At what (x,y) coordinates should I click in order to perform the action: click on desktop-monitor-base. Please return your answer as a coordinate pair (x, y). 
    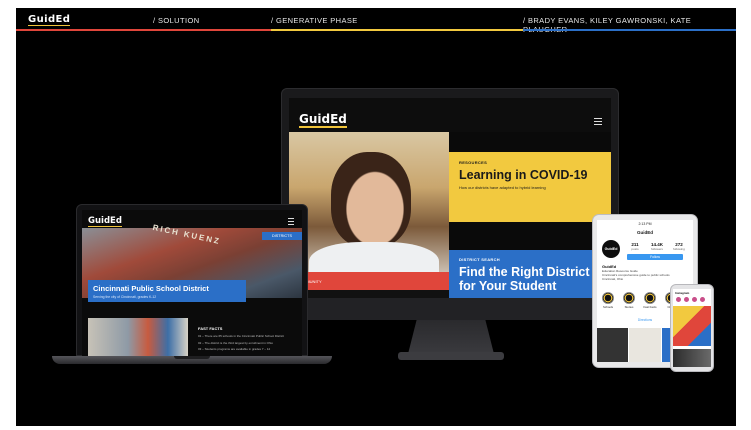
    Looking at the image, I should click on (451, 356).